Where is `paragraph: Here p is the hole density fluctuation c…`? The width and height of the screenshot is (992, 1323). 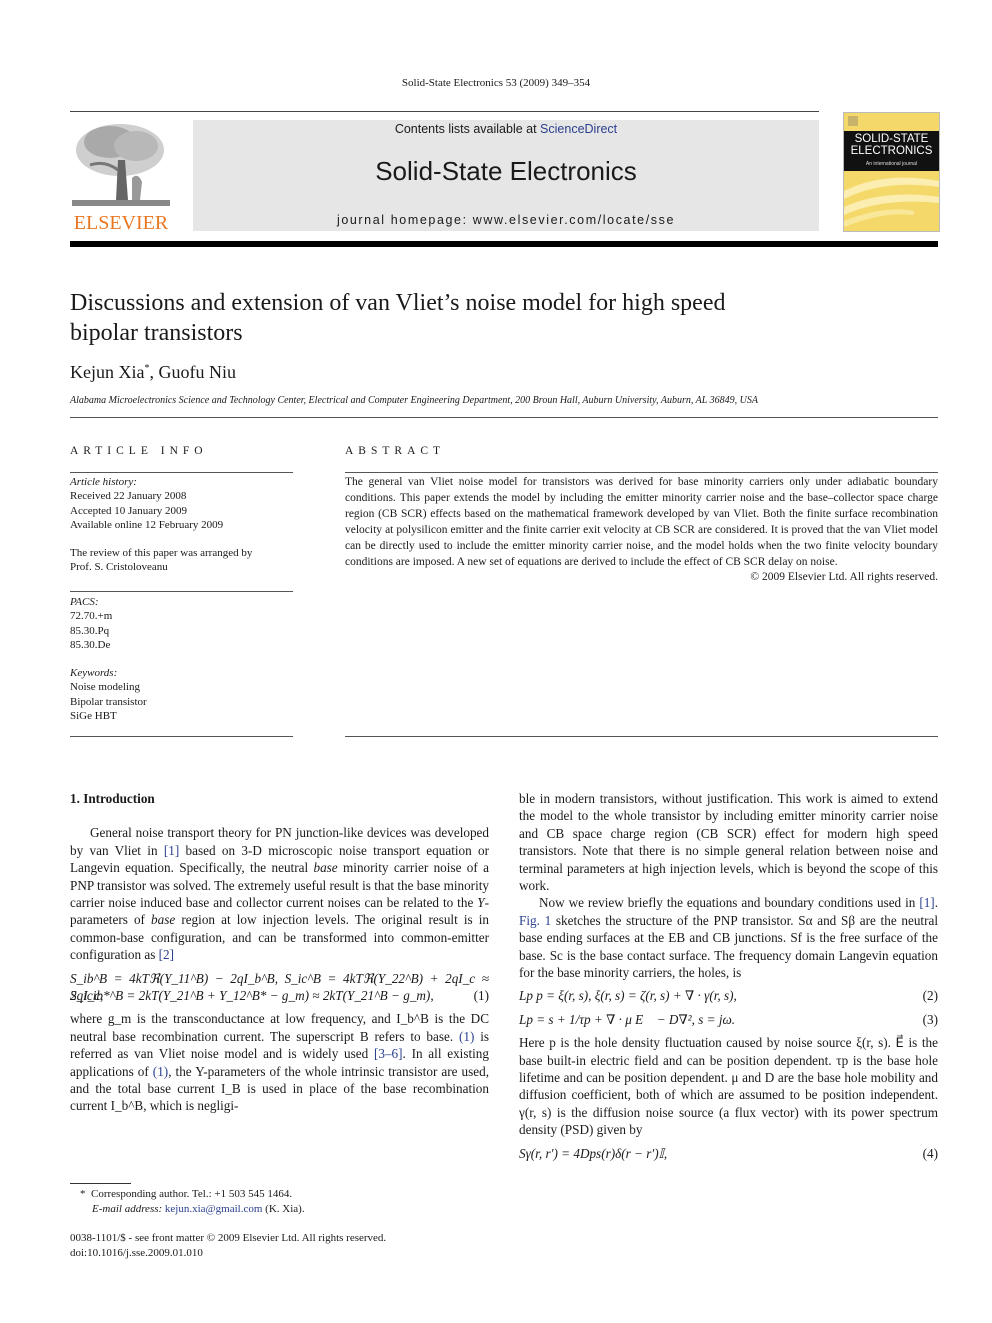
paragraph: Here p is the hole density fluctuation c… is located at coordinates (728, 1086).